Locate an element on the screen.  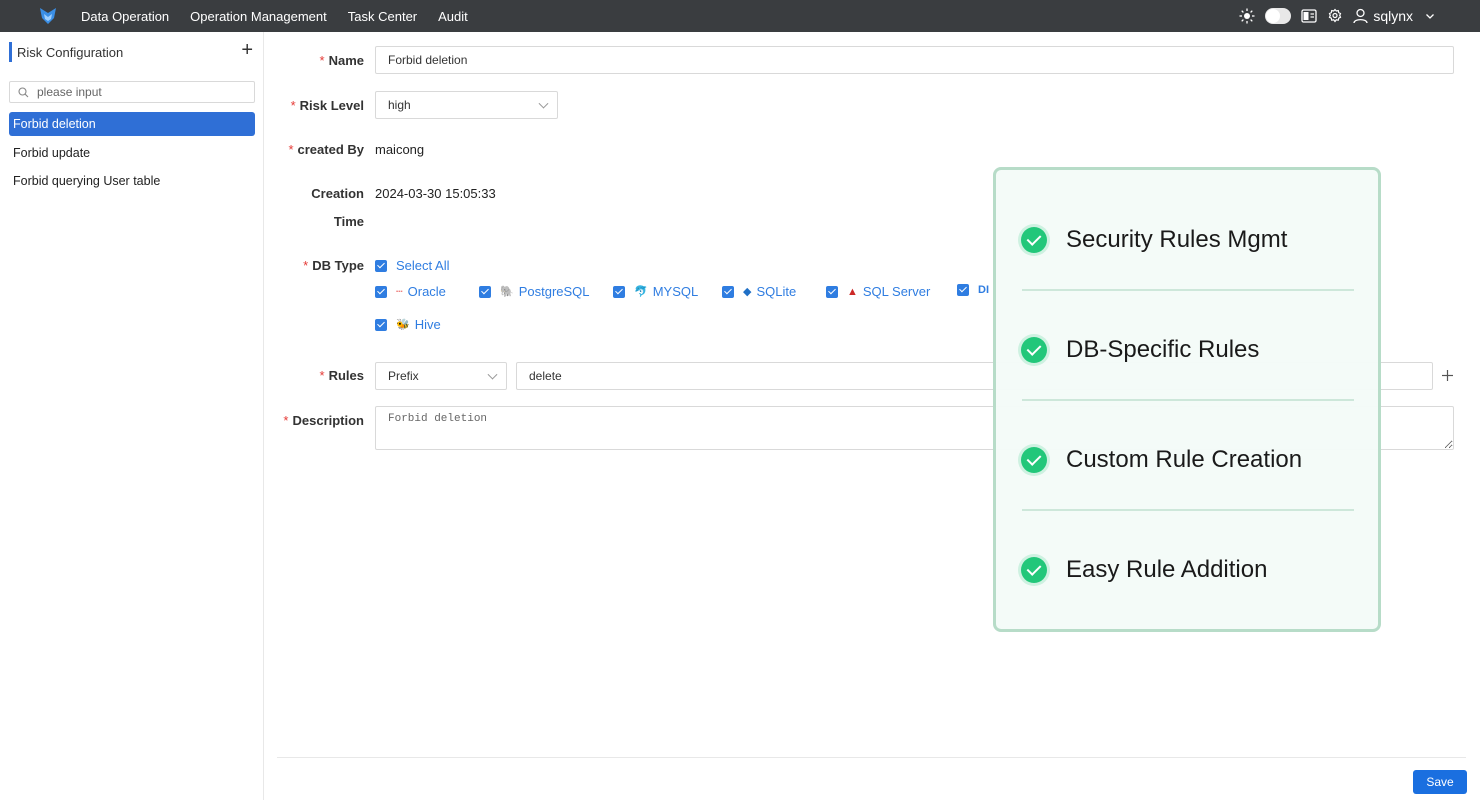
name-value: Forbid deletion is located at coordinates (428, 60).